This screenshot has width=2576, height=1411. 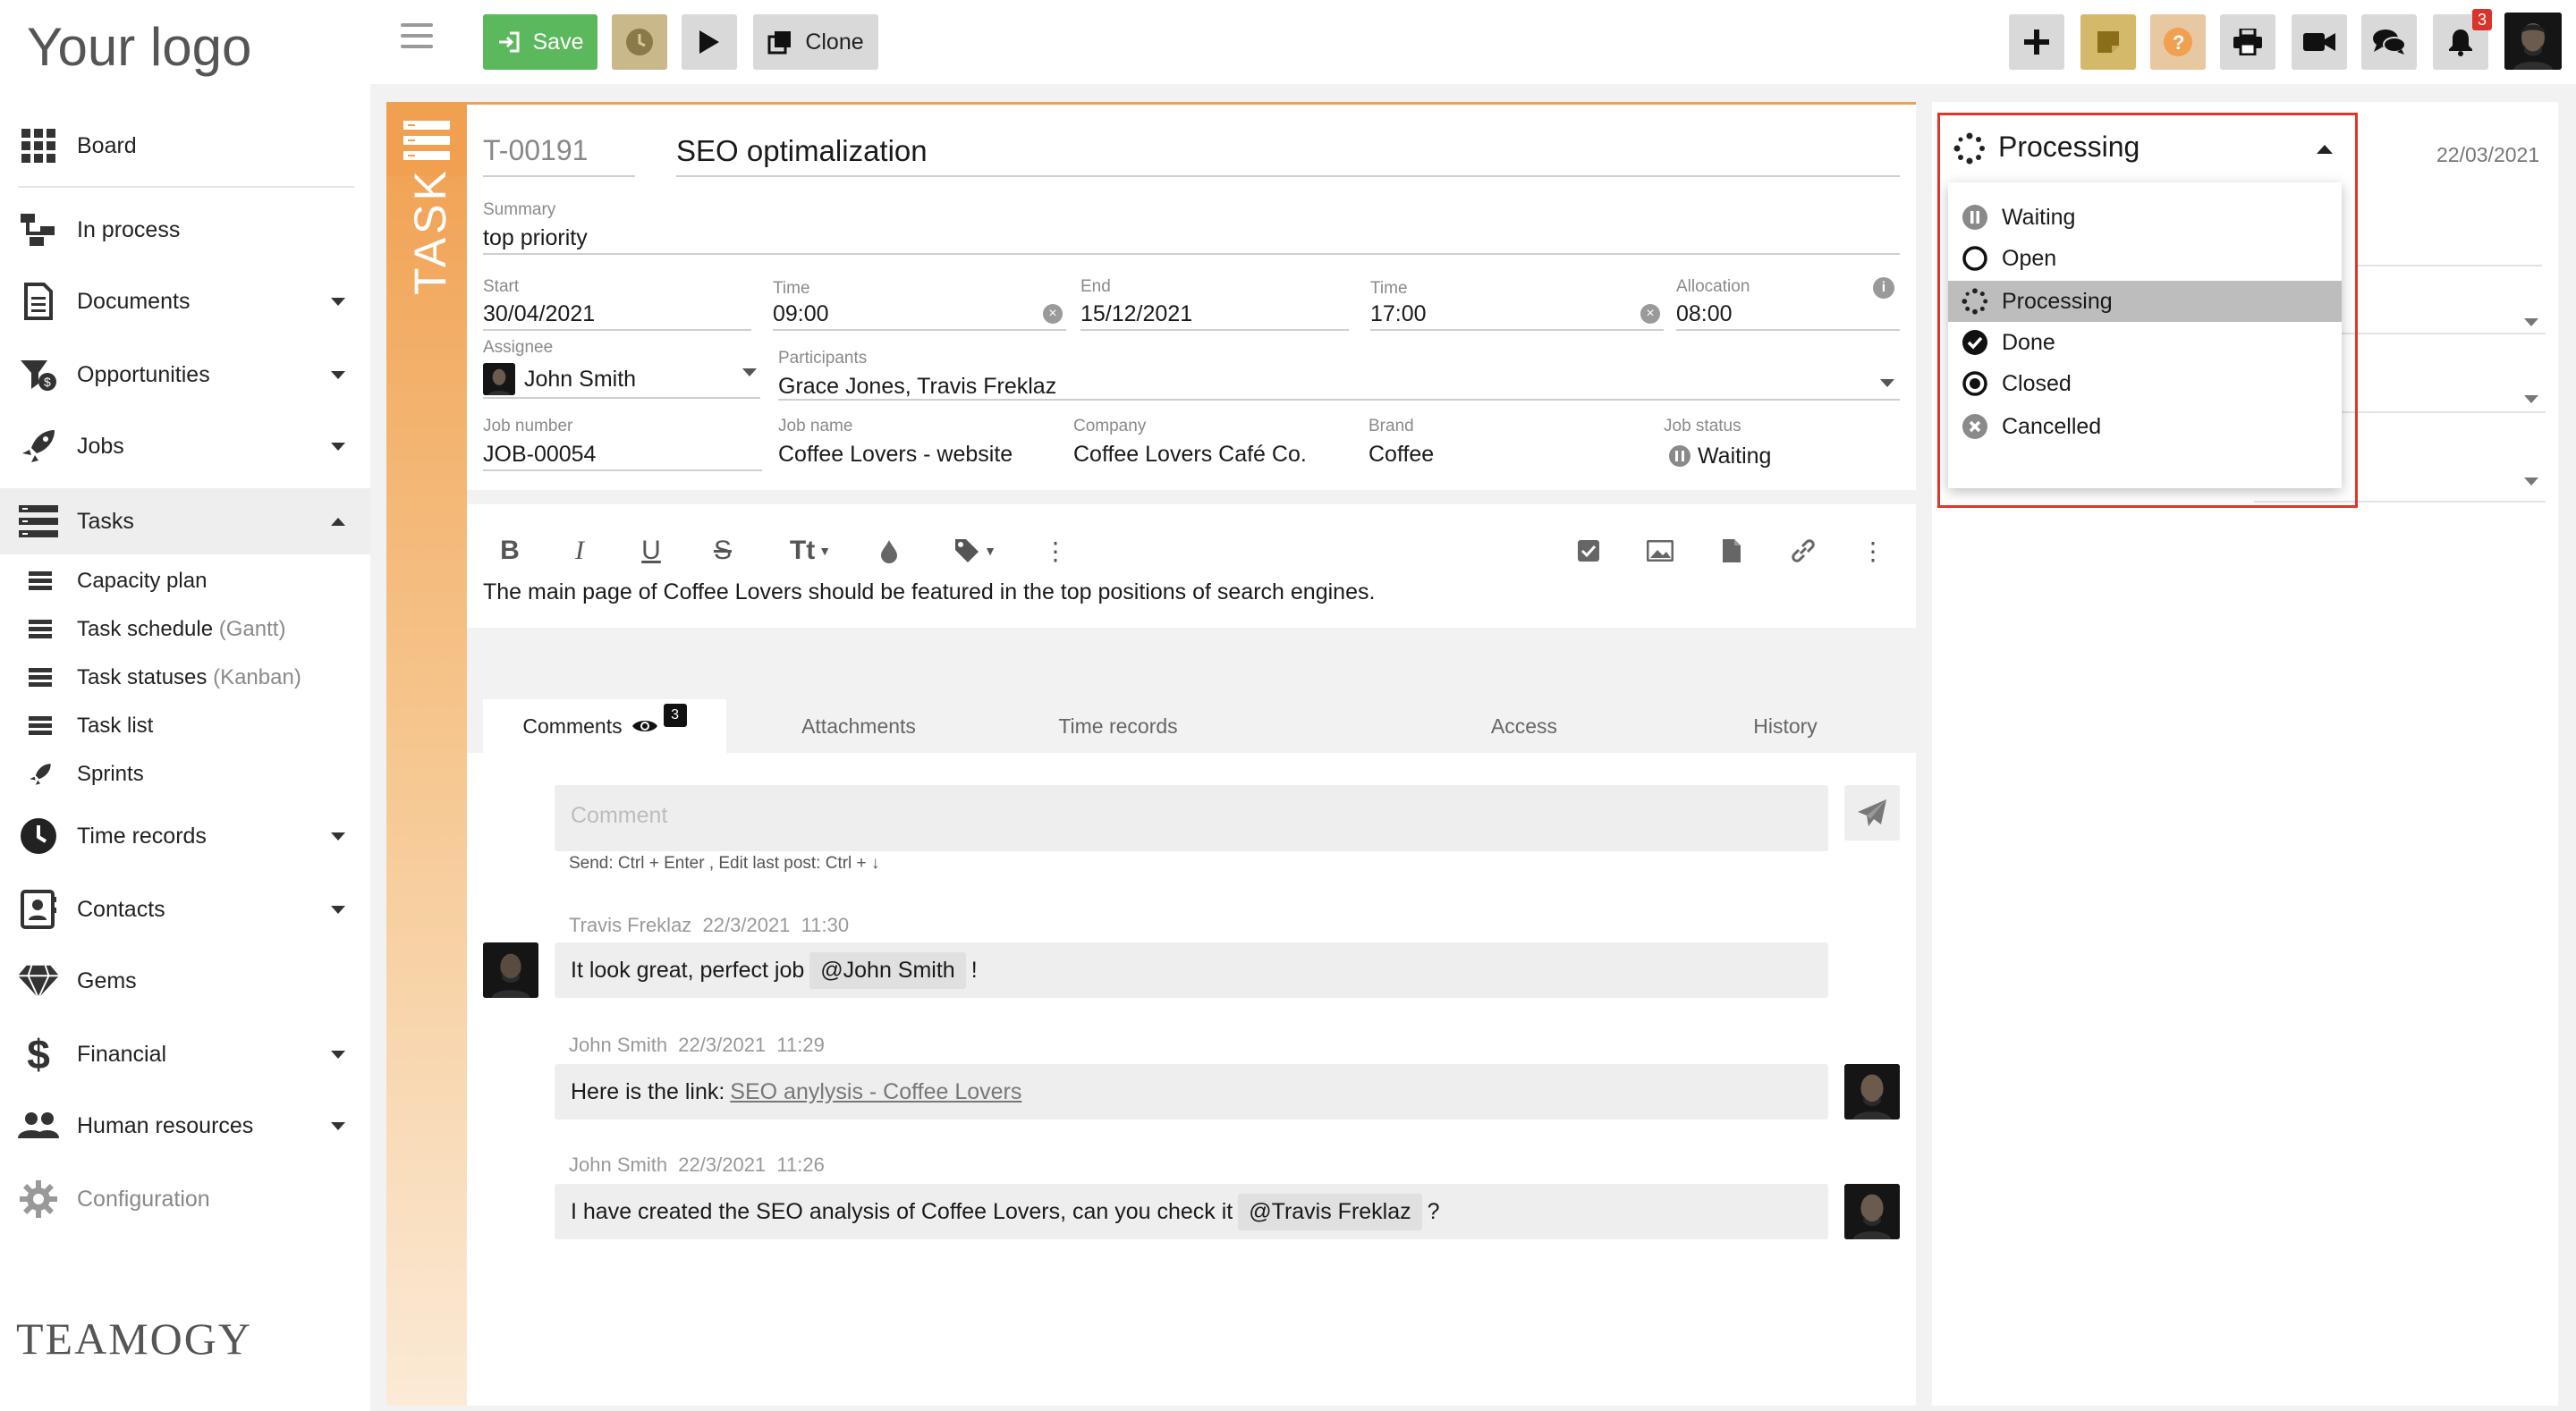 I want to click on dollar-icon: $, so click(x=38, y=1054).